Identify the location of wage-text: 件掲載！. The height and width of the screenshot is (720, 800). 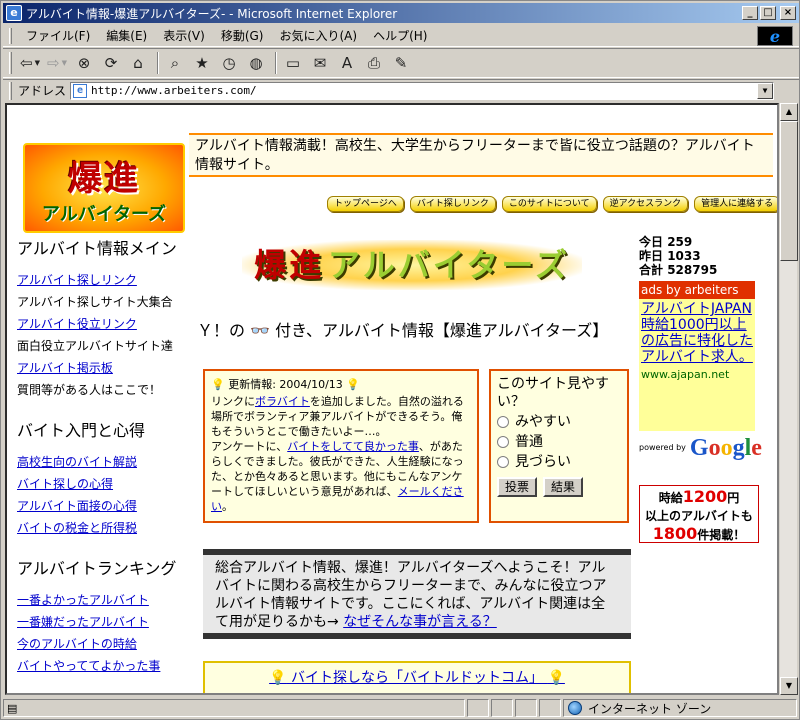
(721, 535).